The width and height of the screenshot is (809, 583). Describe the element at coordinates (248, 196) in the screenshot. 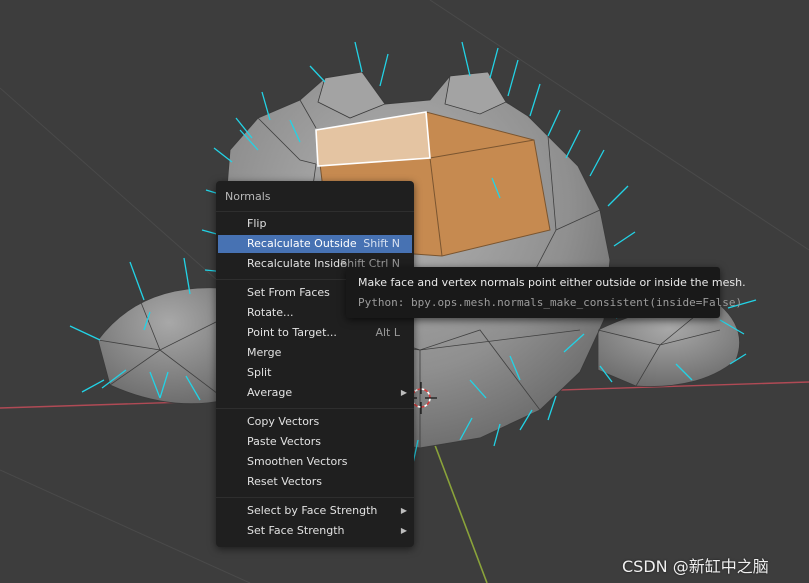

I see `menu-title: Normals` at that location.